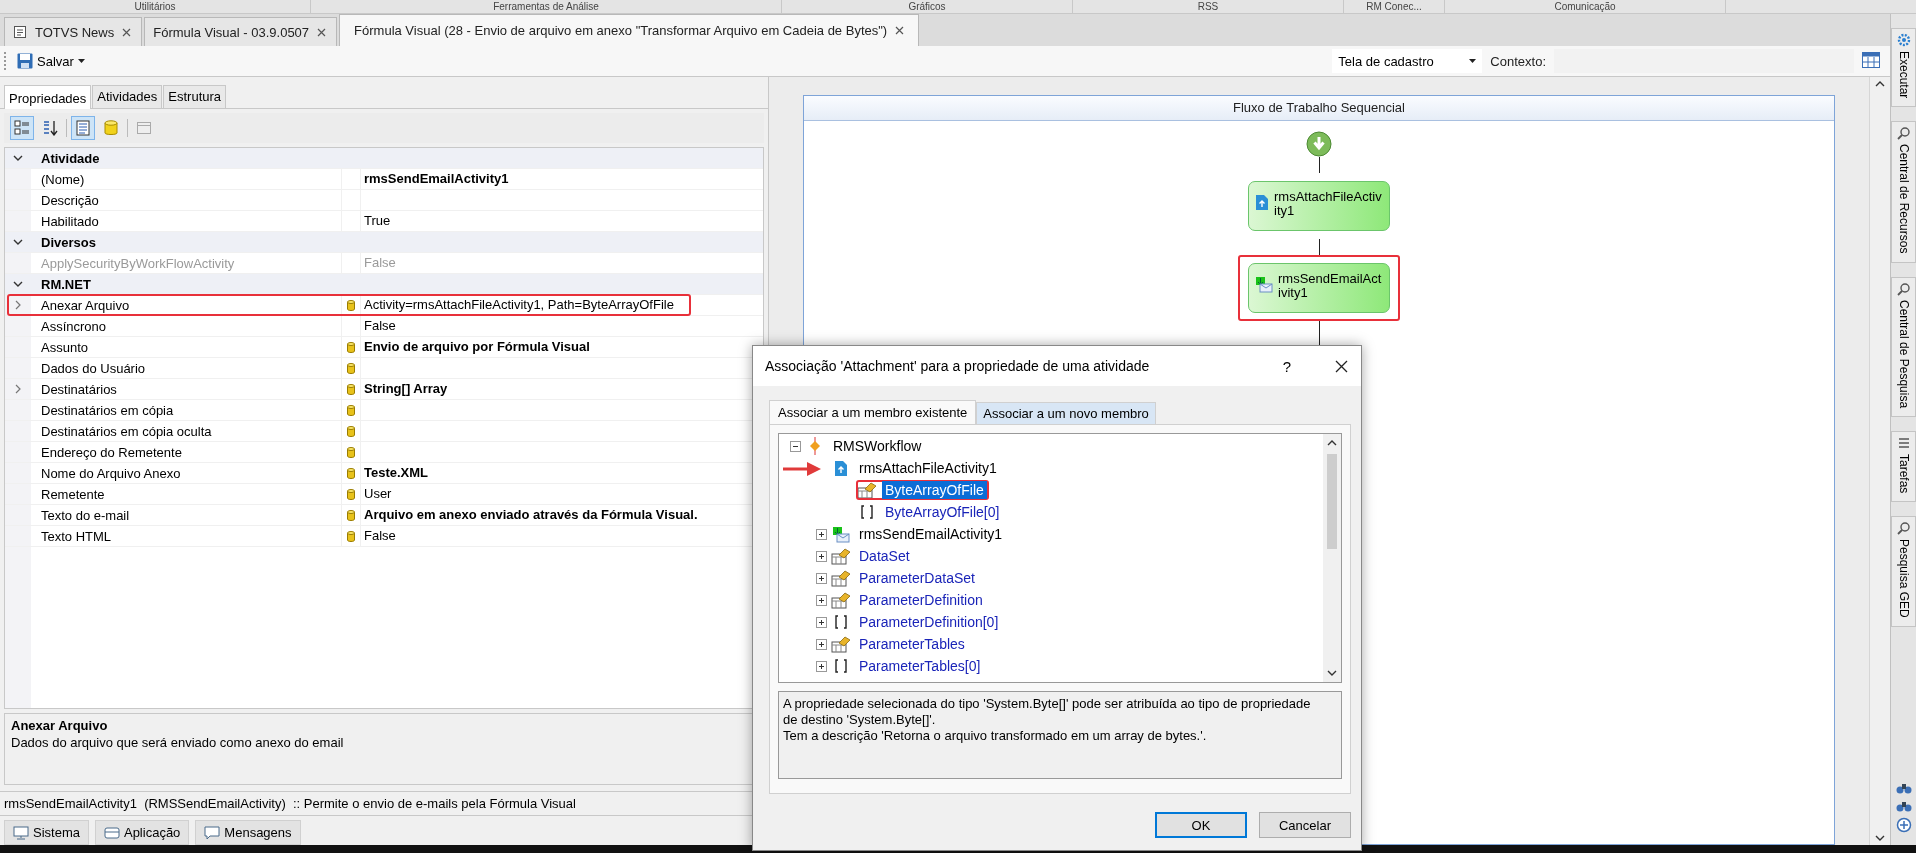 The width and height of the screenshot is (1916, 853). Describe the element at coordinates (1319, 165) in the screenshot. I see `connector-line` at that location.